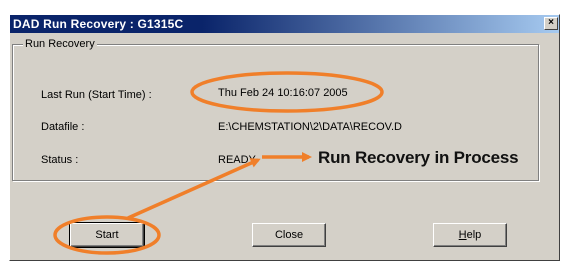 This screenshot has width=561, height=261. I want to click on status-value: READY, so click(237, 160).